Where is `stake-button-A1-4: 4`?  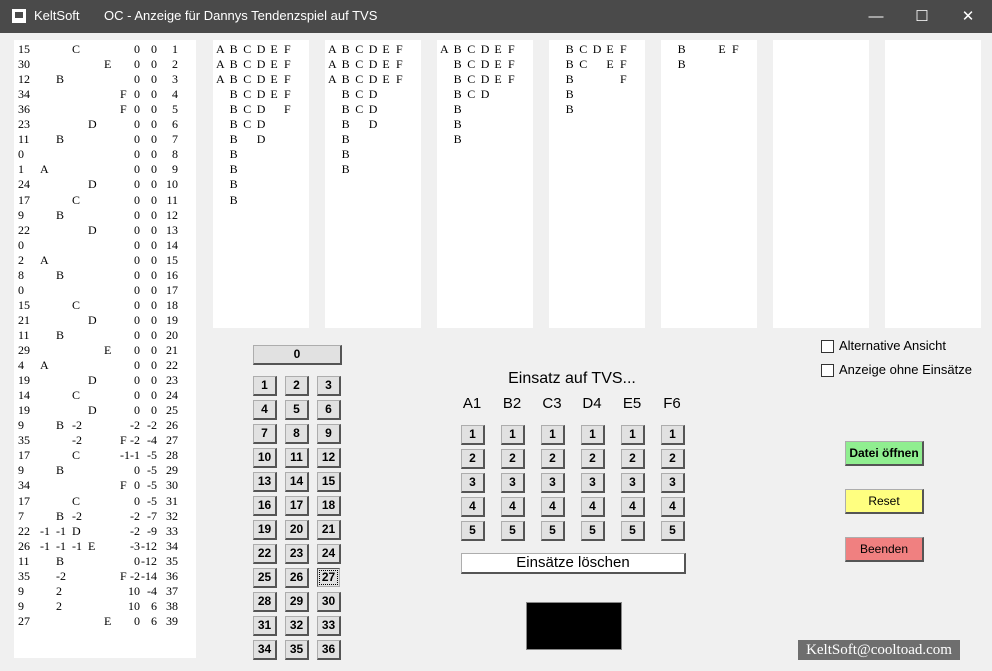 stake-button-A1-4: 4 is located at coordinates (473, 507).